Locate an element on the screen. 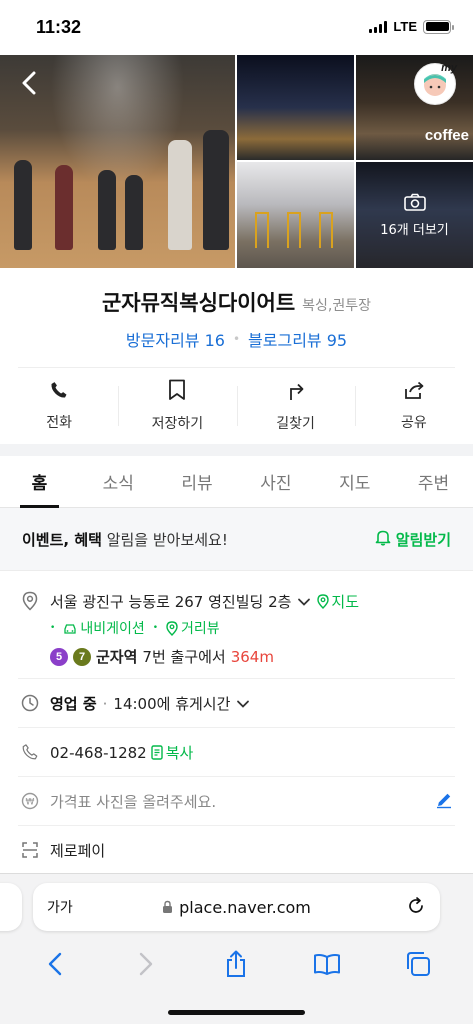 The height and width of the screenshot is (1024, 473). browser-forward-button is located at coordinates (146, 964).